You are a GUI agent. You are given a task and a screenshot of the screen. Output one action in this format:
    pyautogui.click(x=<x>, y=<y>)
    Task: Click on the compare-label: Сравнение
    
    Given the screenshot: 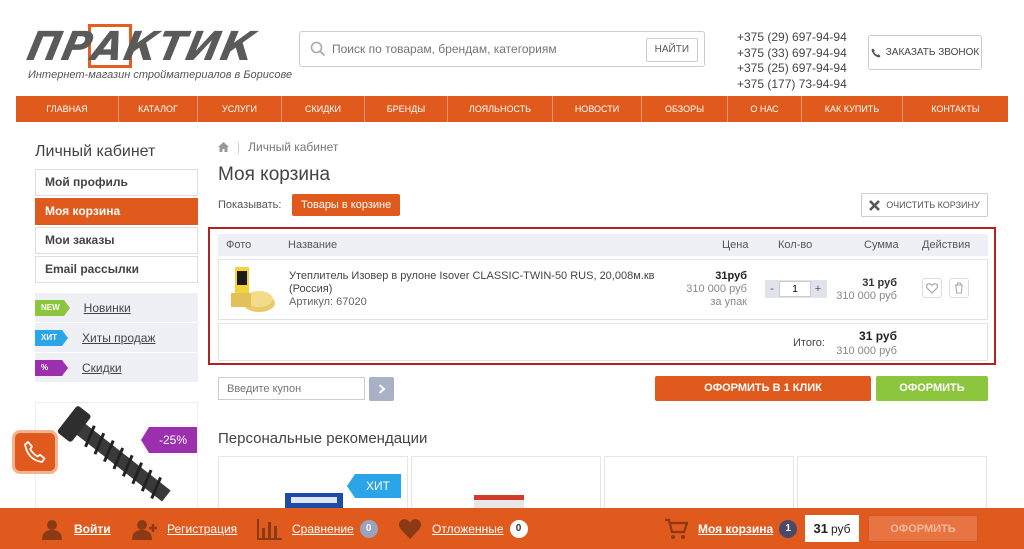 What is the action you would take?
    pyautogui.click(x=323, y=528)
    